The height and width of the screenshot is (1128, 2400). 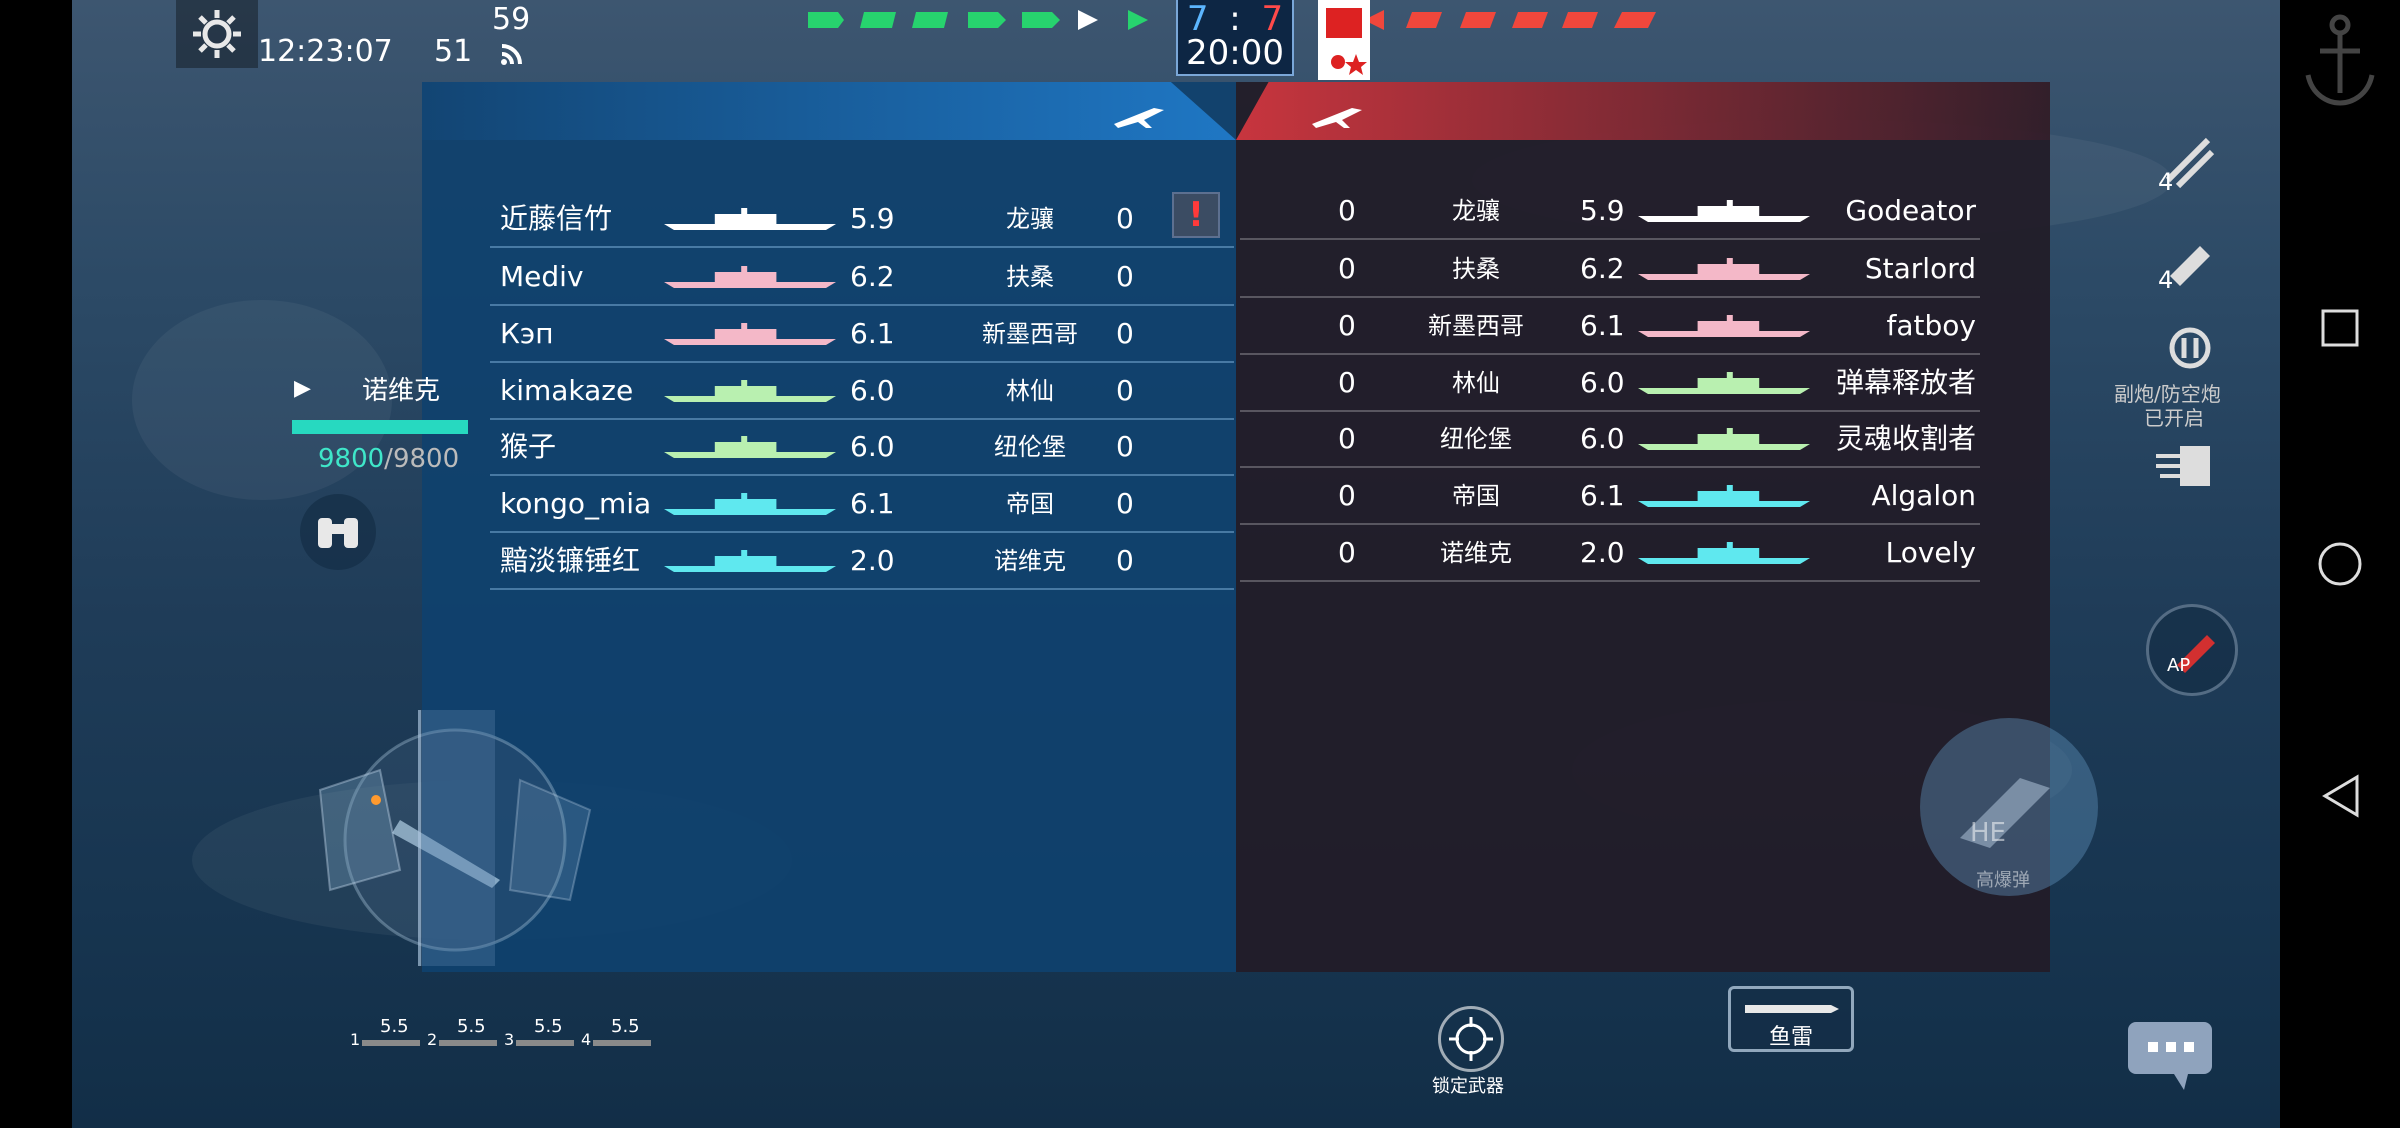 I want to click on aa-guns-button, so click(x=2188, y=466).